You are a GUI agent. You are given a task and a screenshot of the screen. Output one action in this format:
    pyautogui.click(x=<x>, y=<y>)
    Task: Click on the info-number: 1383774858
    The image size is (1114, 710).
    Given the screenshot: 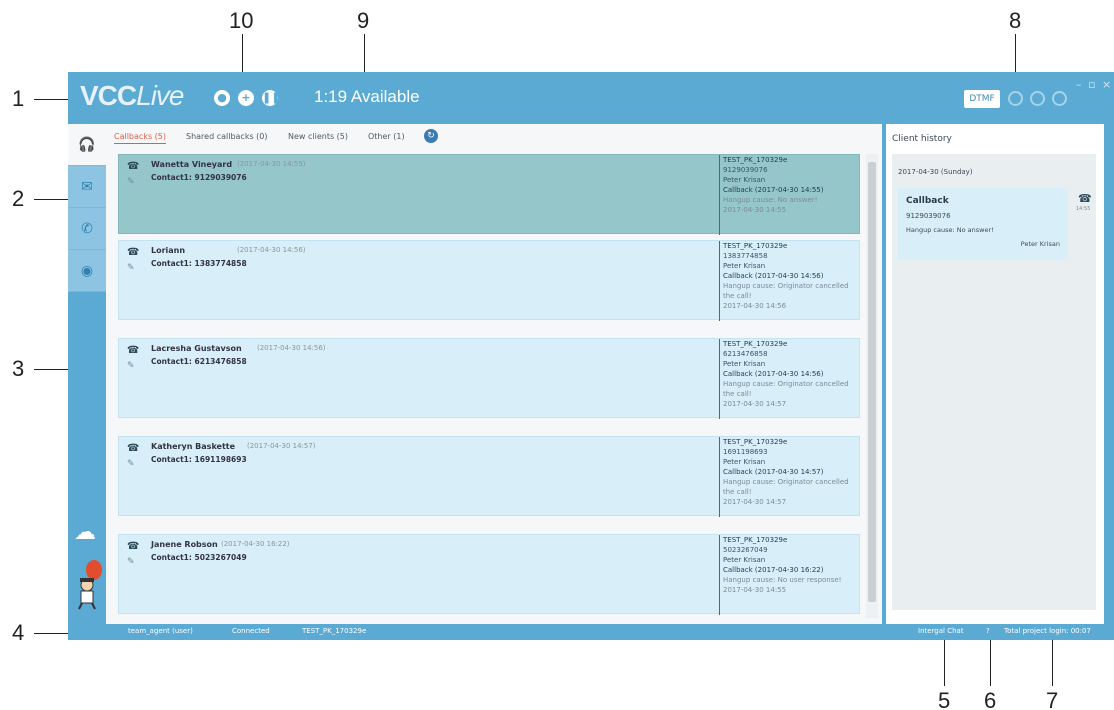 What is the action you would take?
    pyautogui.click(x=745, y=256)
    